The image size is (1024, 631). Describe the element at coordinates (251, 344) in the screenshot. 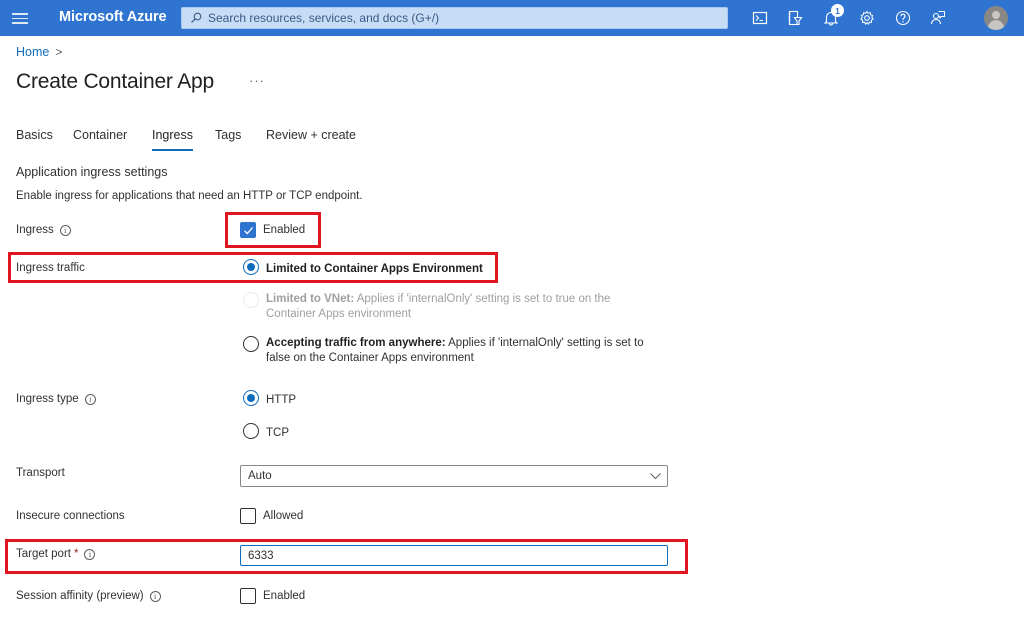

I see `ingress-traffic-radio-anywhere` at that location.